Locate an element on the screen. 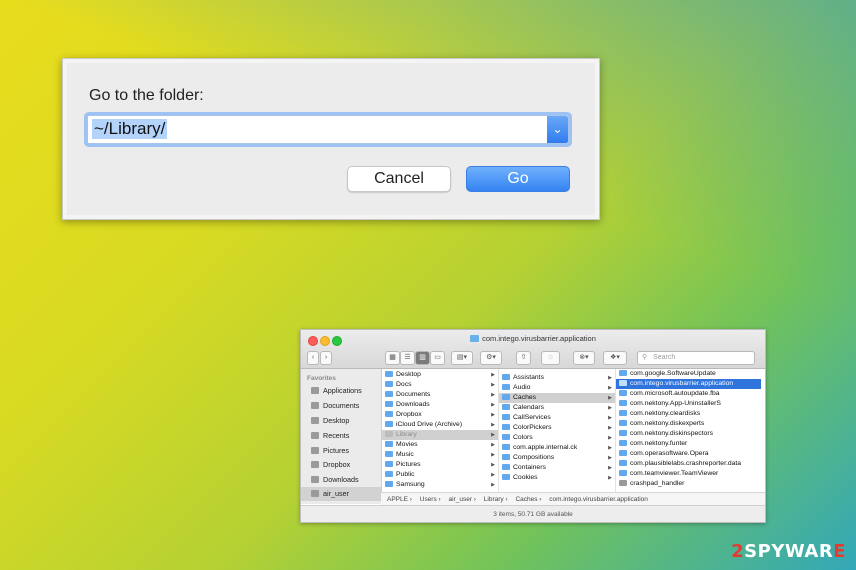 This screenshot has height=570, width=856. path-segment: air_user is located at coordinates (460, 499).